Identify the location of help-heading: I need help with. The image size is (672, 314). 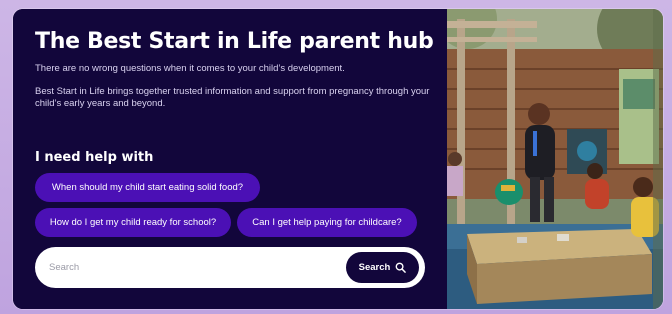
(94, 157).